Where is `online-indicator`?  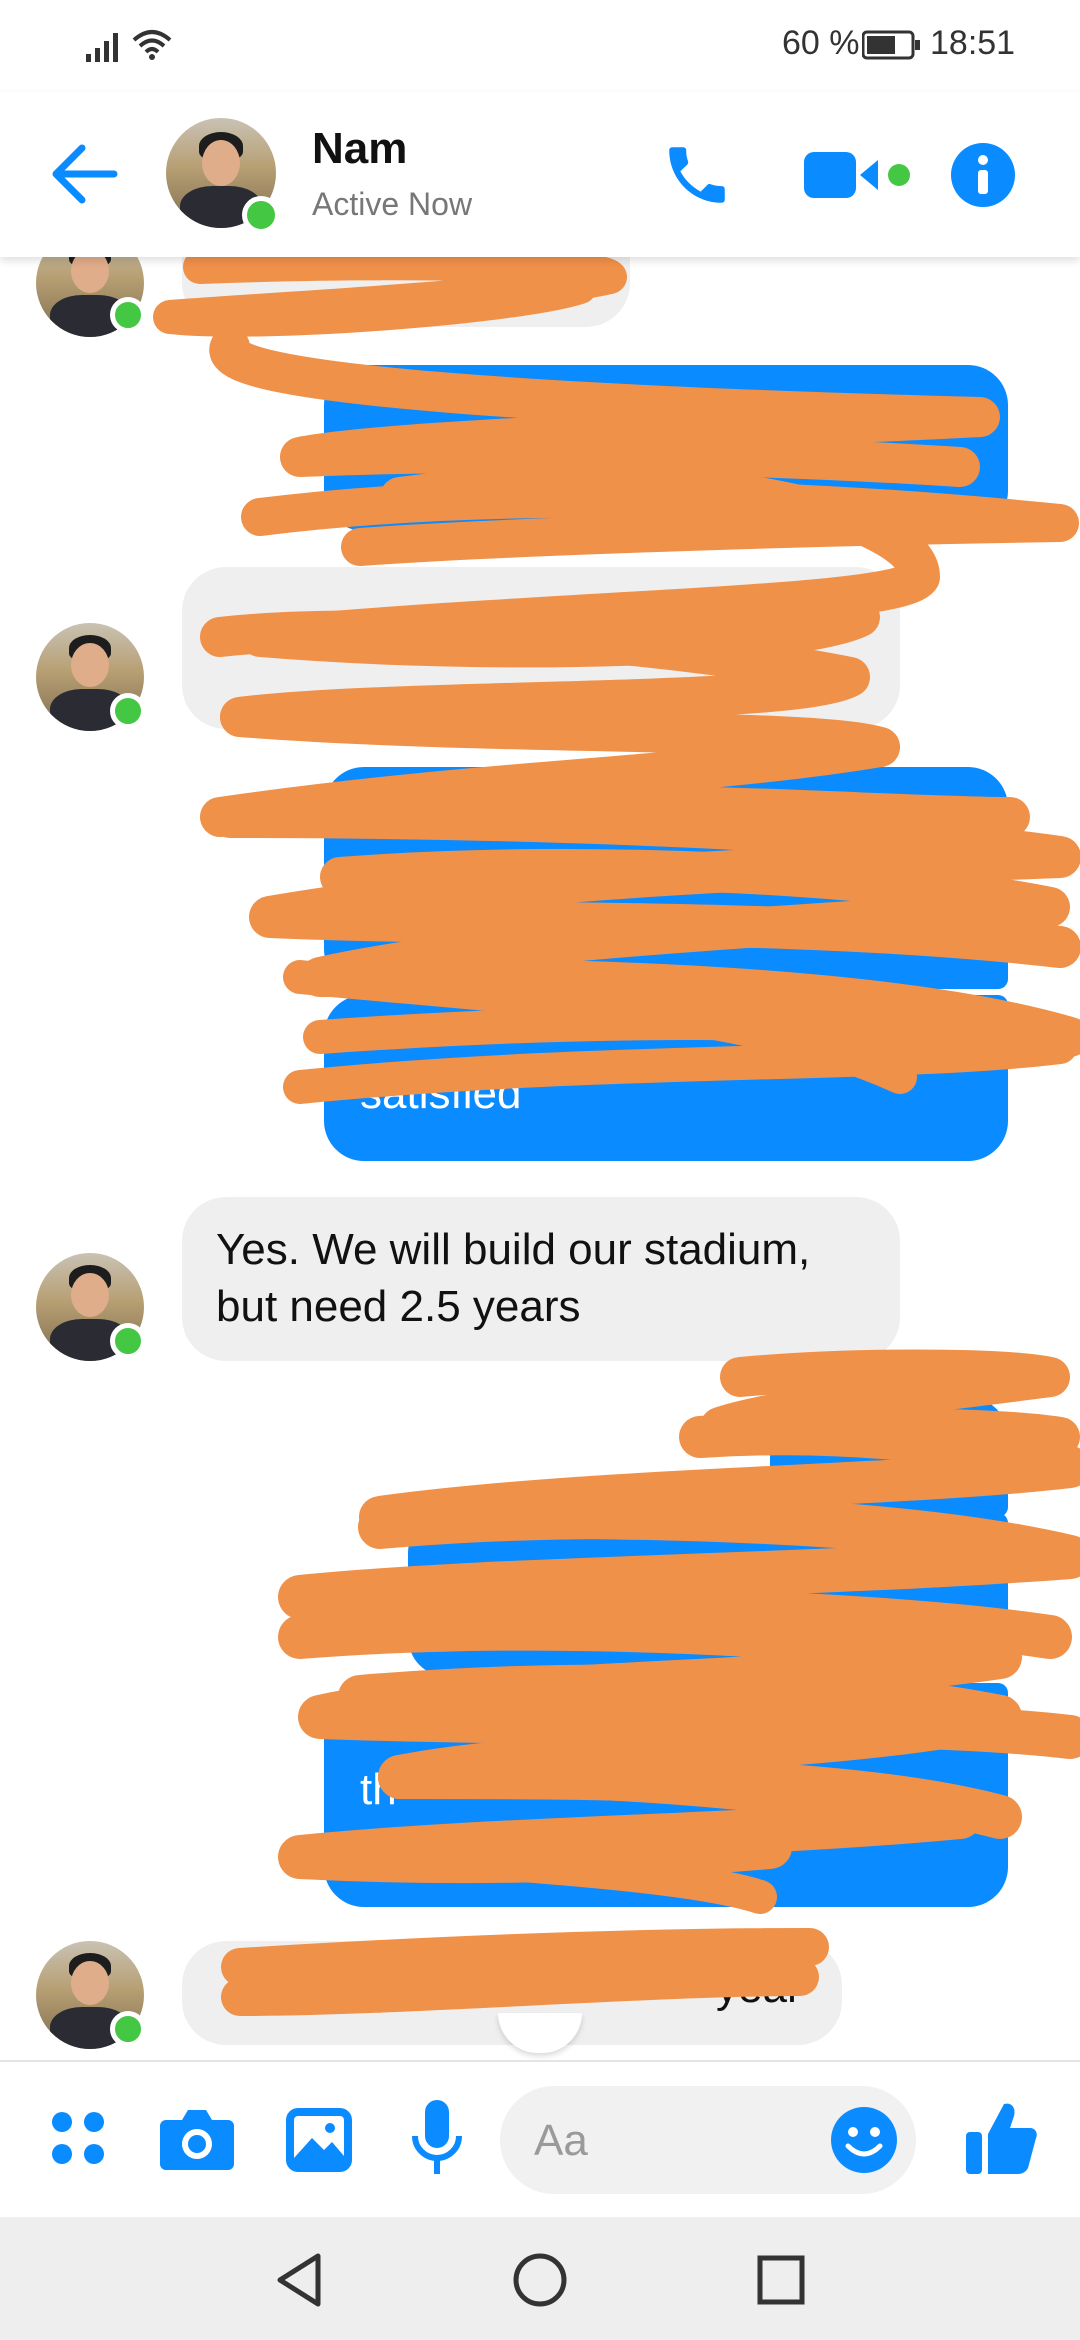
online-indicator is located at coordinates (261, 215).